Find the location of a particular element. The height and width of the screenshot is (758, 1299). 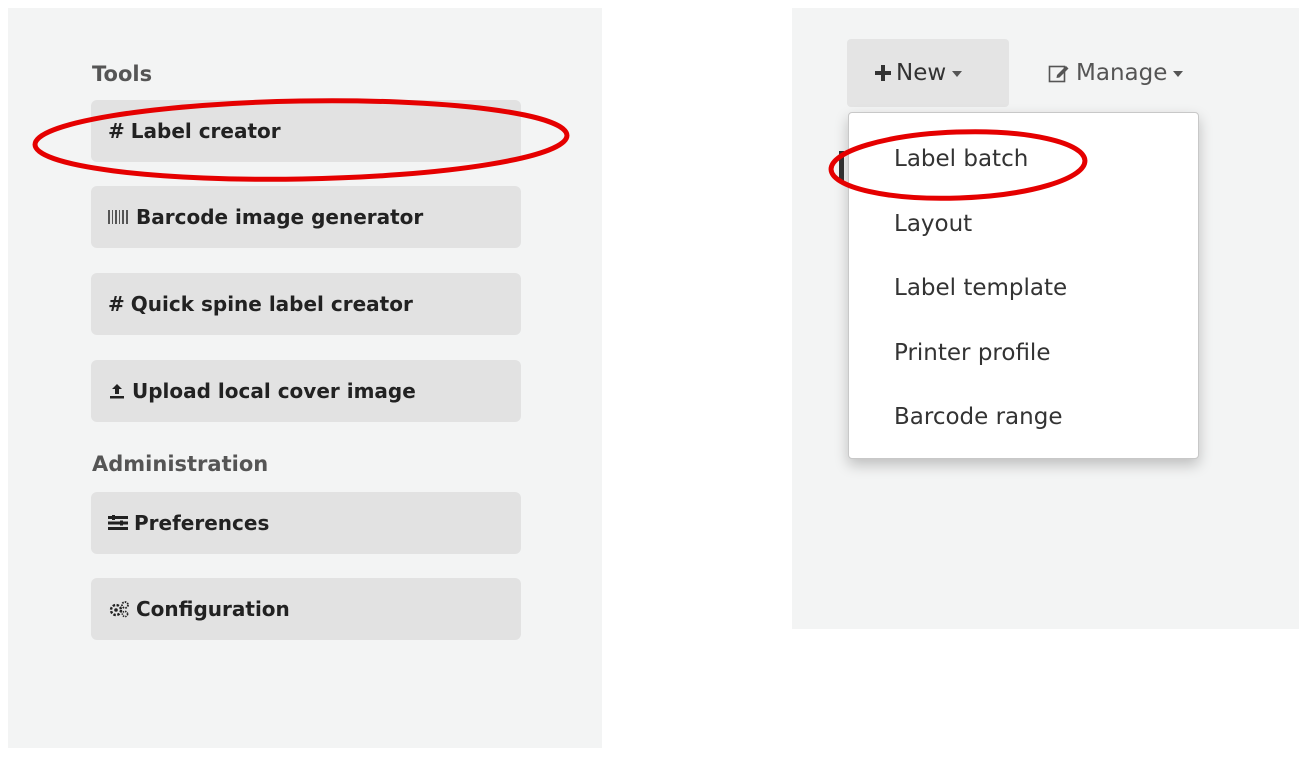

barcode-image-generator-button: Barcode image generator is located at coordinates (306, 217).